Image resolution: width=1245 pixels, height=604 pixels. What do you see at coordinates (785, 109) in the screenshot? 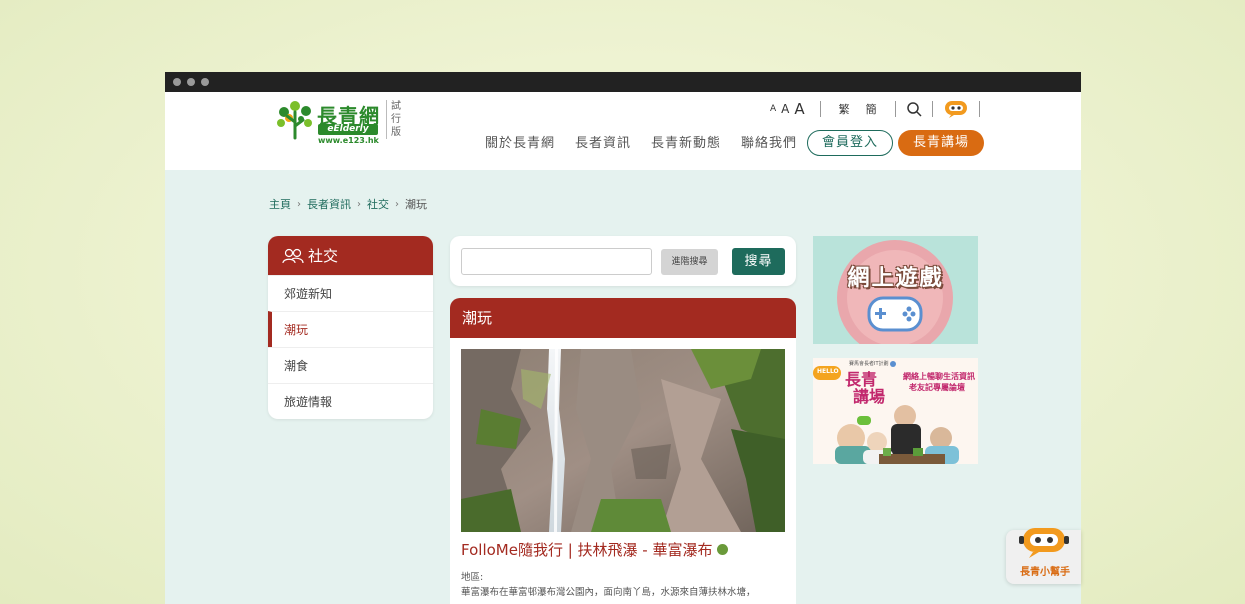
I see `font-size-medium-button: A` at bounding box center [785, 109].